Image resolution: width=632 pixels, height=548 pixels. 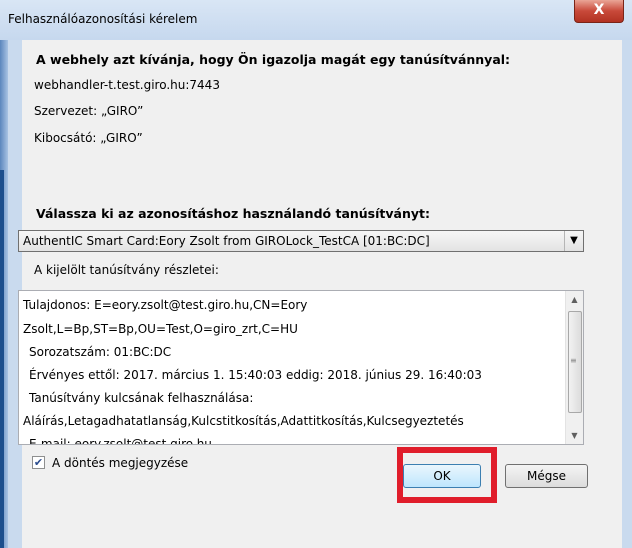 I want to click on scroll-down-icon: ▼, so click(x=574, y=435).